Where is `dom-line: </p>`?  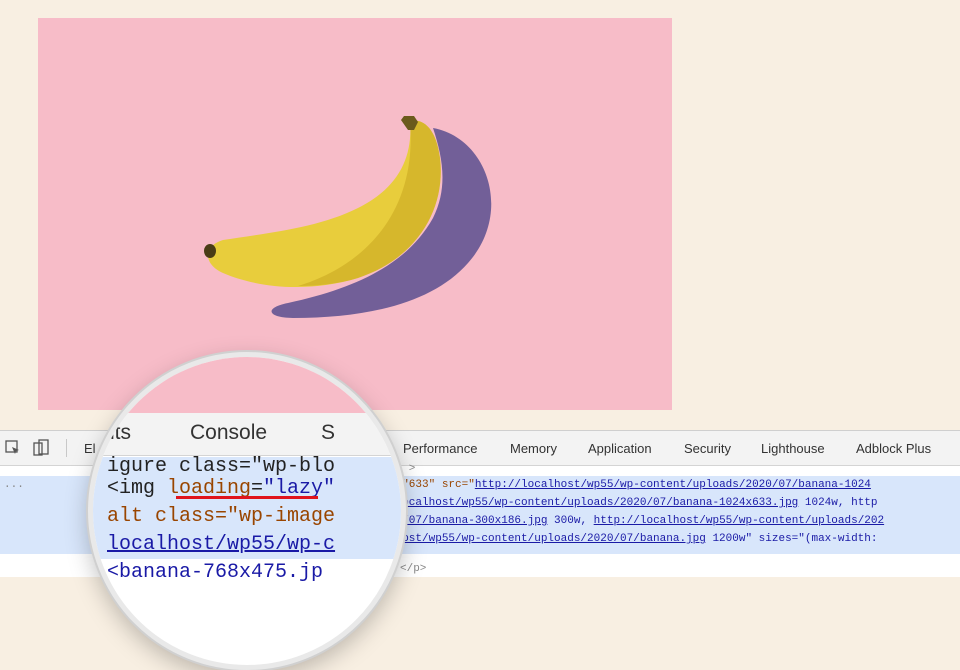
dom-line: </p> is located at coordinates (413, 569).